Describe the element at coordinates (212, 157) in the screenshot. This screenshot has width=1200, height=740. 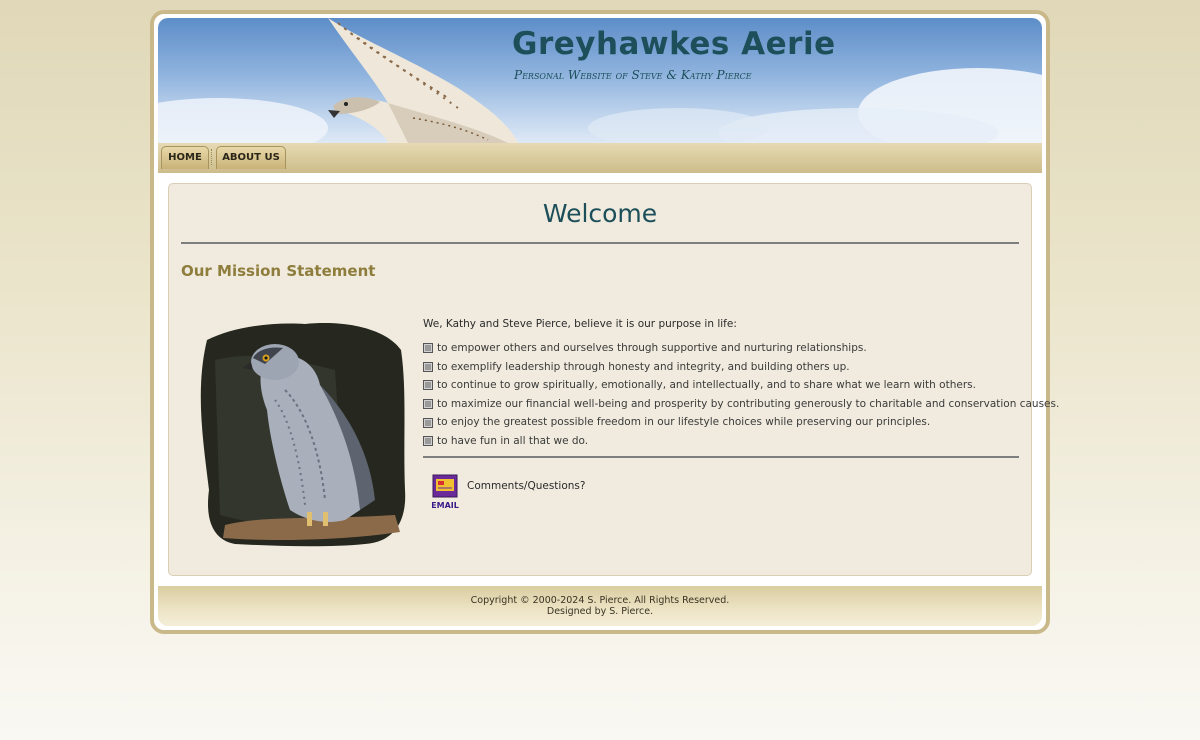
I see `nav-separator` at that location.